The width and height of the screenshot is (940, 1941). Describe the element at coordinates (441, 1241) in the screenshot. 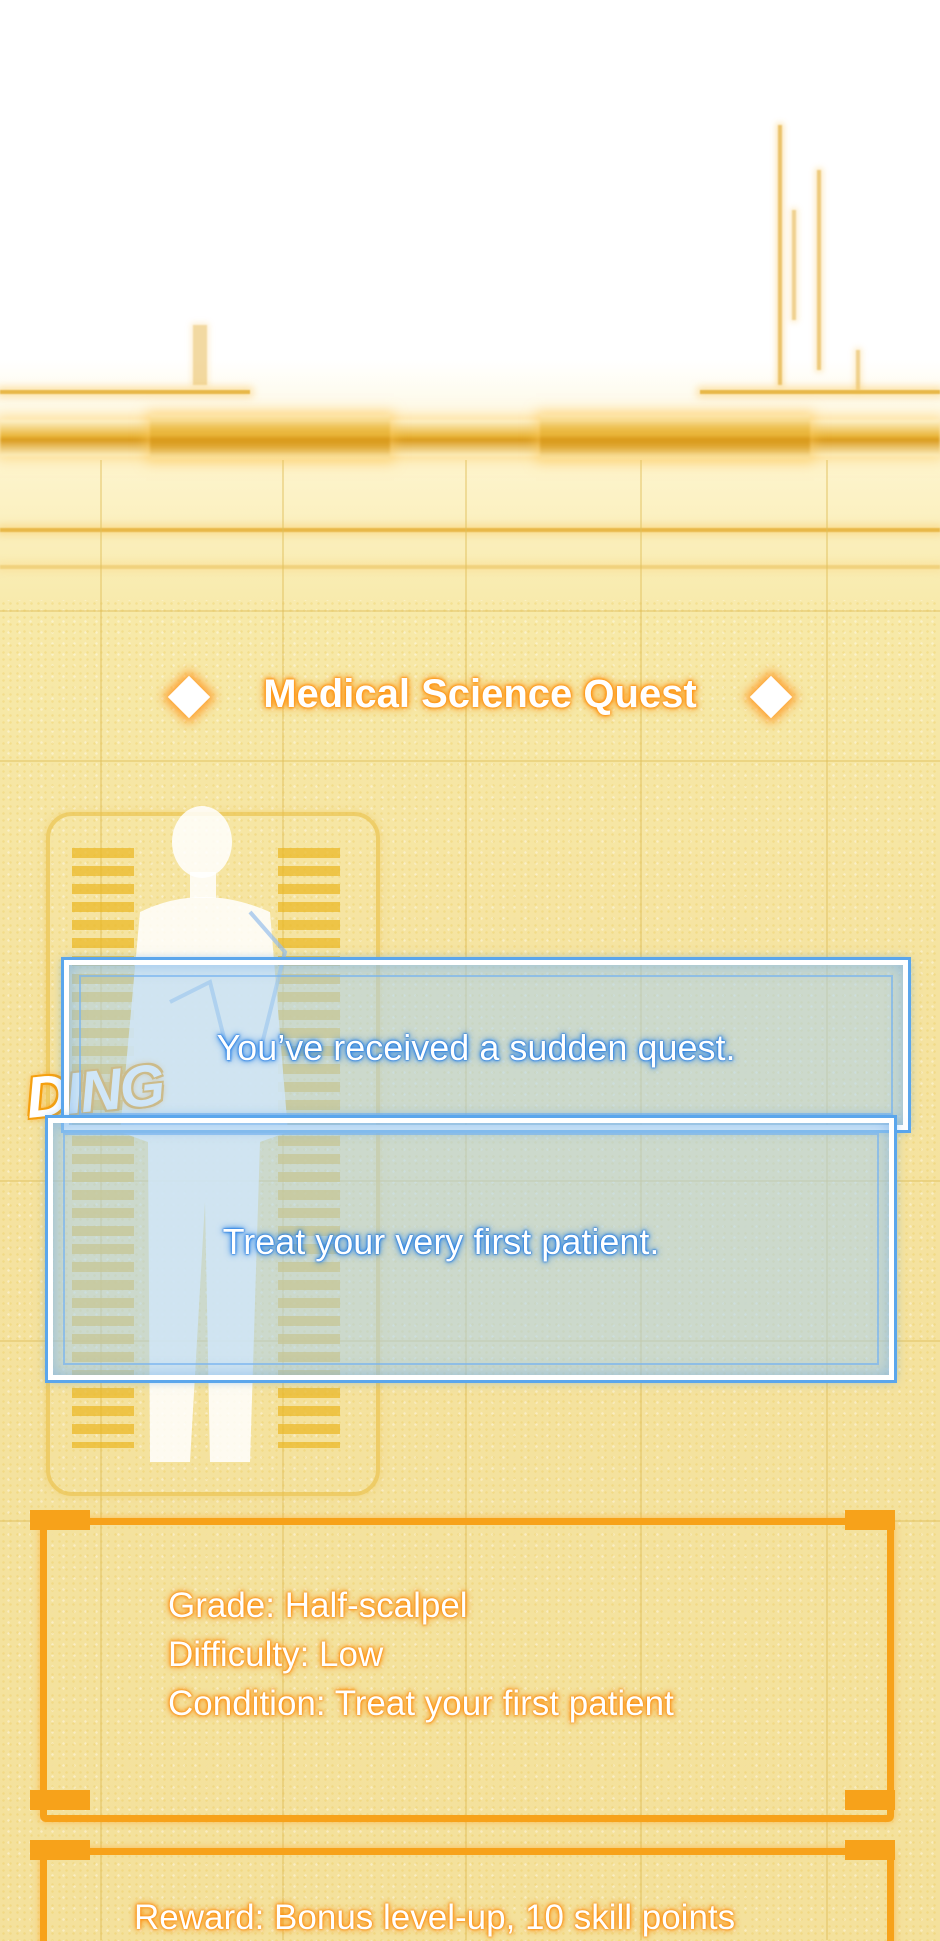

I see `notification-text: Treat your very first patient.` at that location.